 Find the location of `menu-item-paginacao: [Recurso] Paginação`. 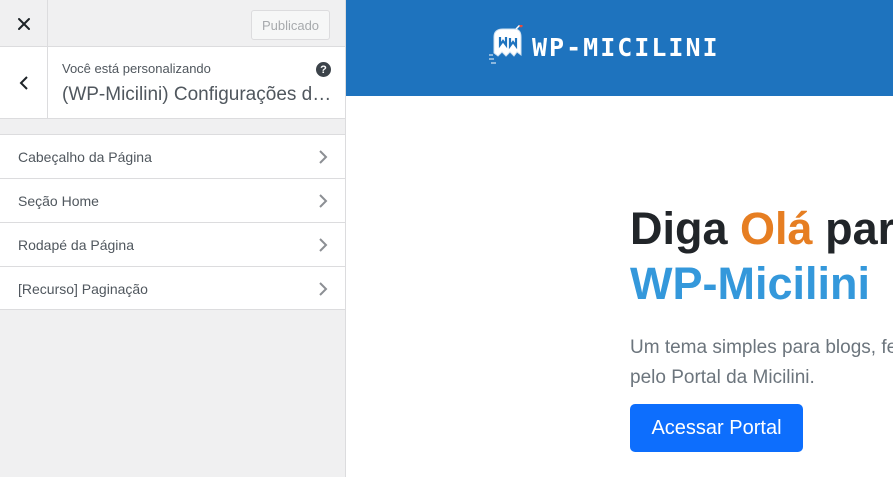

menu-item-paginacao: [Recurso] Paginação is located at coordinates (172, 288).